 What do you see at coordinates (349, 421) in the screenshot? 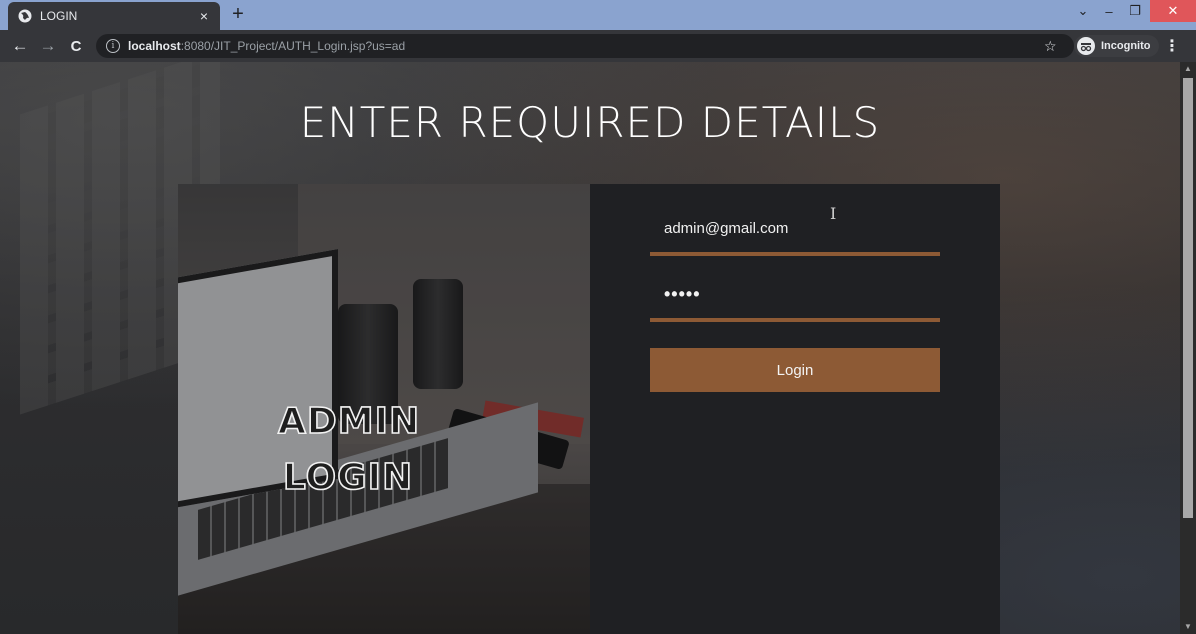
I see `admin-title-line1: ADMIN` at bounding box center [349, 421].